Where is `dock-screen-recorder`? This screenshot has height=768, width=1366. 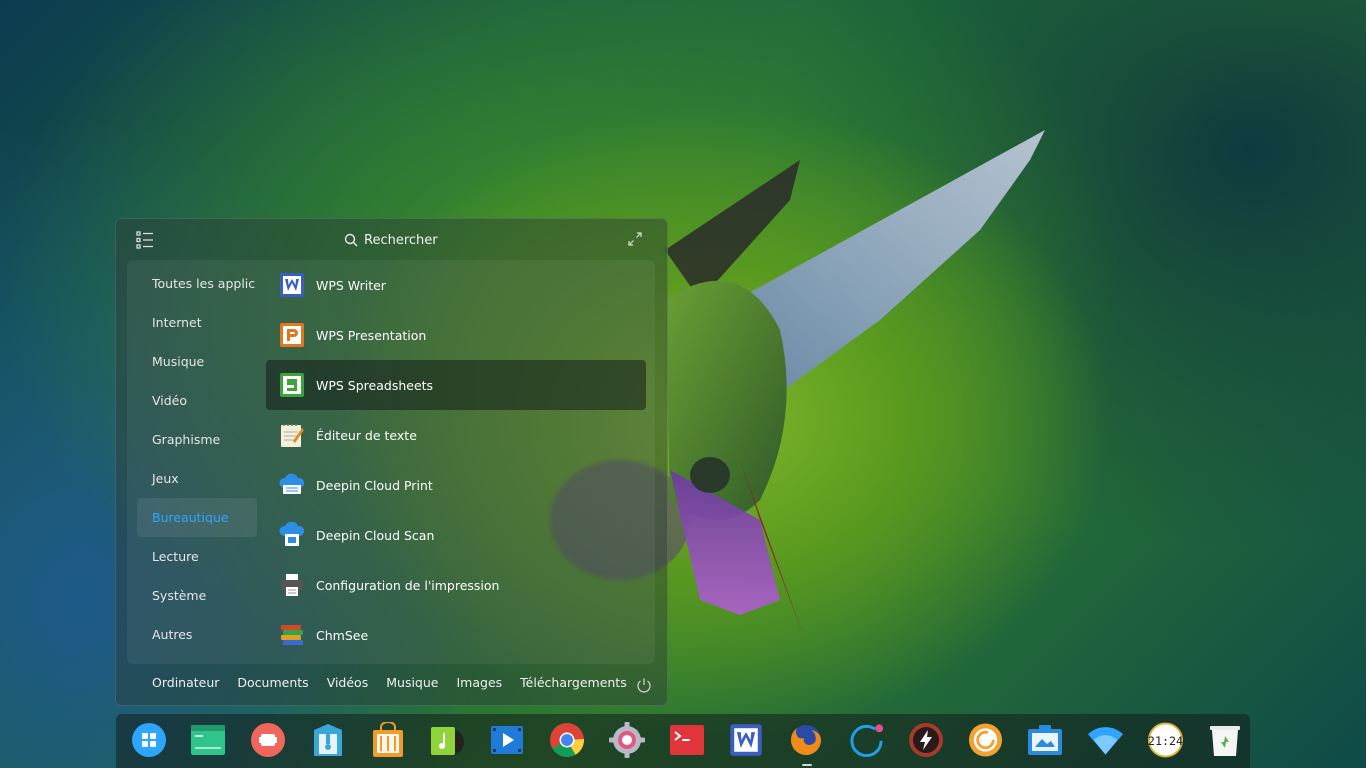
dock-screen-recorder is located at coordinates (268, 740).